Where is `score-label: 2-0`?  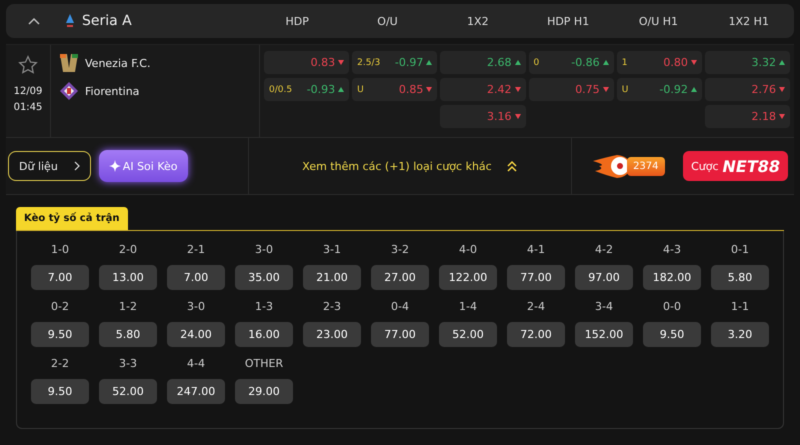 score-label: 2-0 is located at coordinates (128, 249).